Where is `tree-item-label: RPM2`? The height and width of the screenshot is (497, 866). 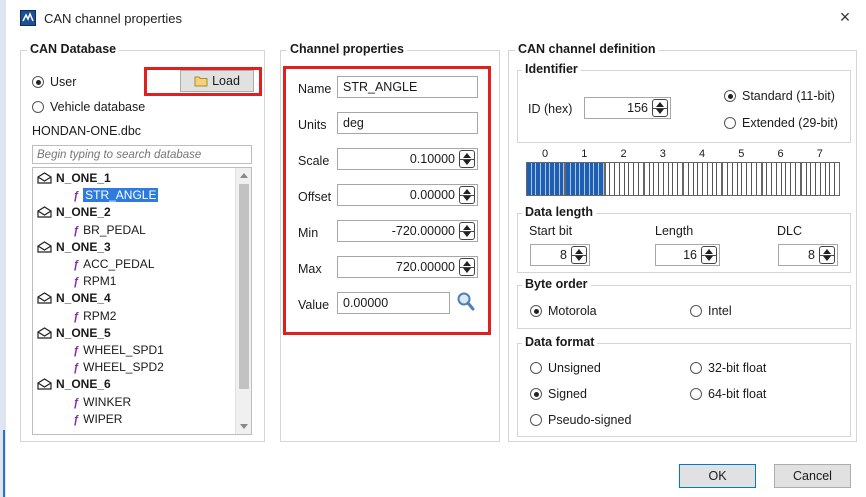 tree-item-label: RPM2 is located at coordinates (100, 315).